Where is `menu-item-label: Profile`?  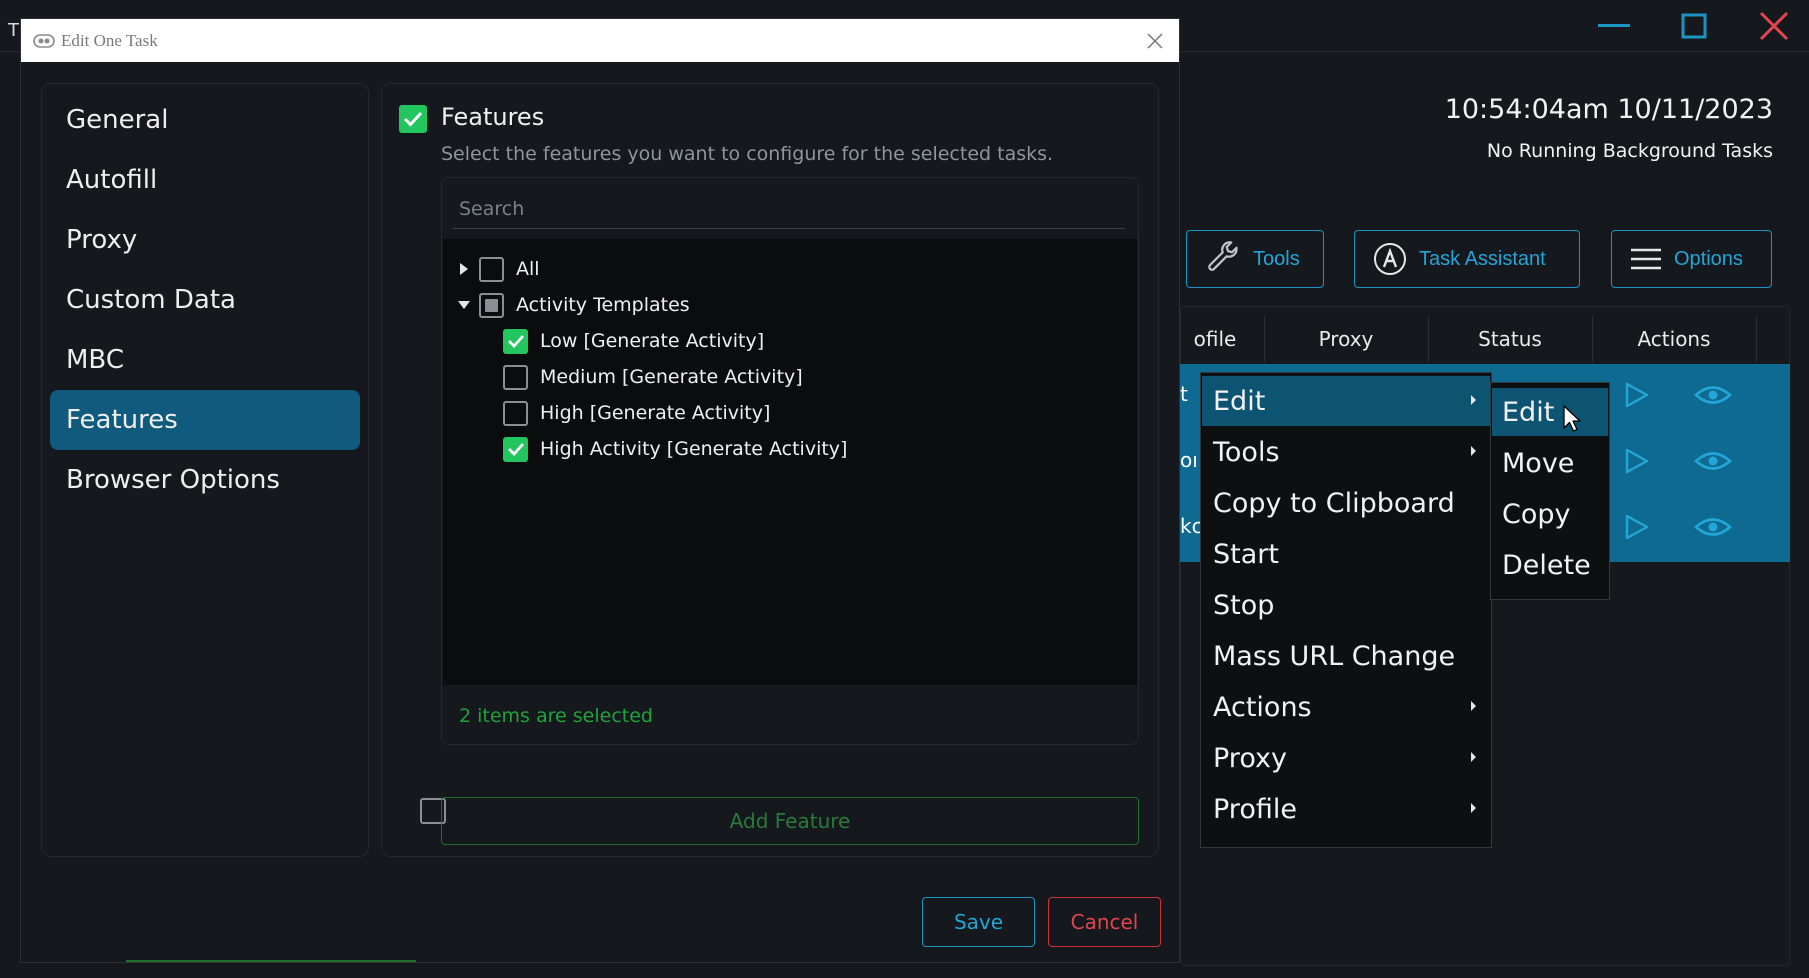
menu-item-label: Profile is located at coordinates (1255, 809).